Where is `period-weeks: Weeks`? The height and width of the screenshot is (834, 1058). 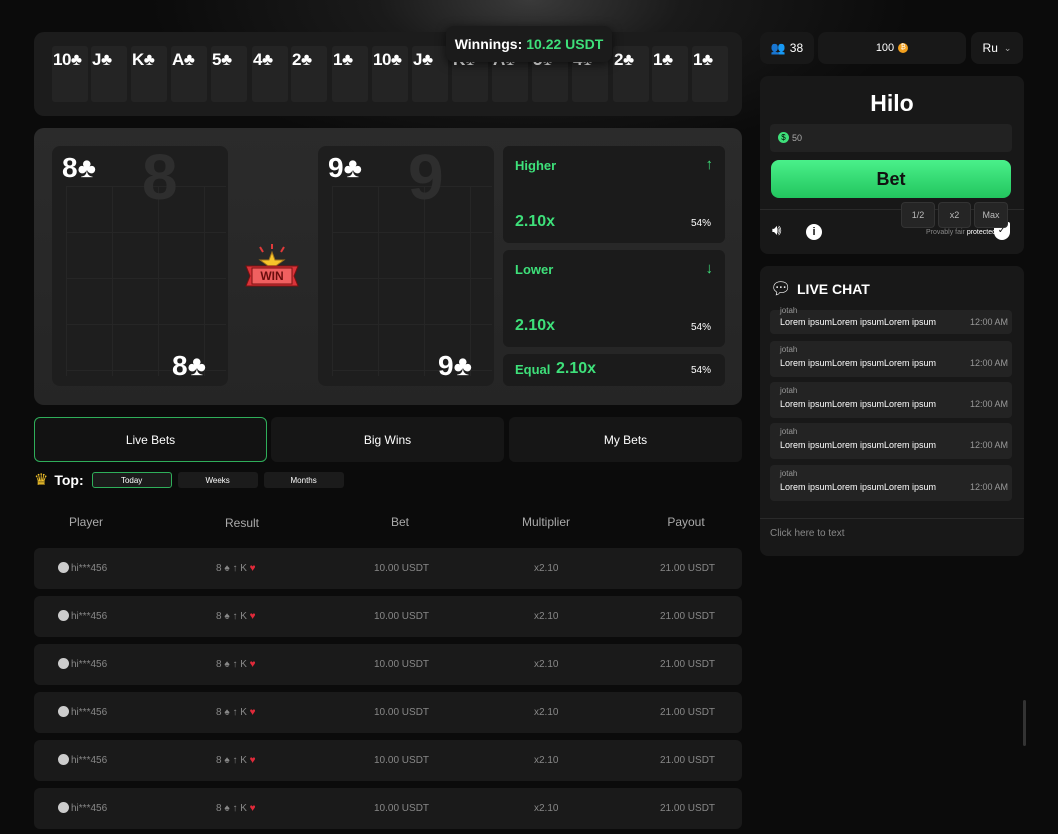 period-weeks: Weeks is located at coordinates (217, 480).